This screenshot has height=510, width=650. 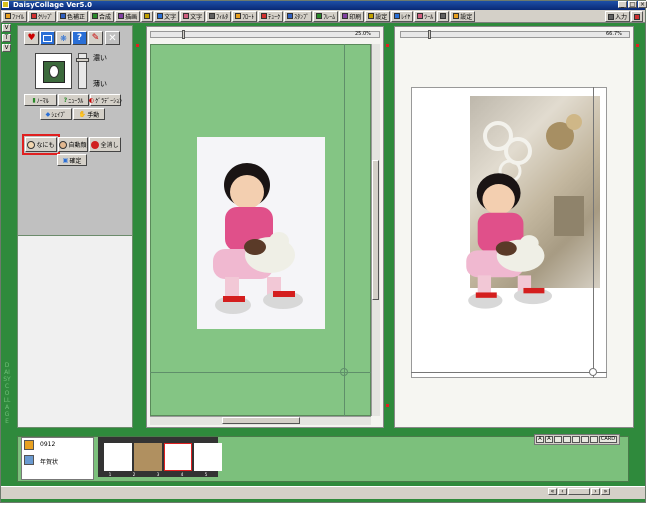 I want to click on blur-mode-label: ﾆｭｰﾗﾙ, so click(x=76, y=101).